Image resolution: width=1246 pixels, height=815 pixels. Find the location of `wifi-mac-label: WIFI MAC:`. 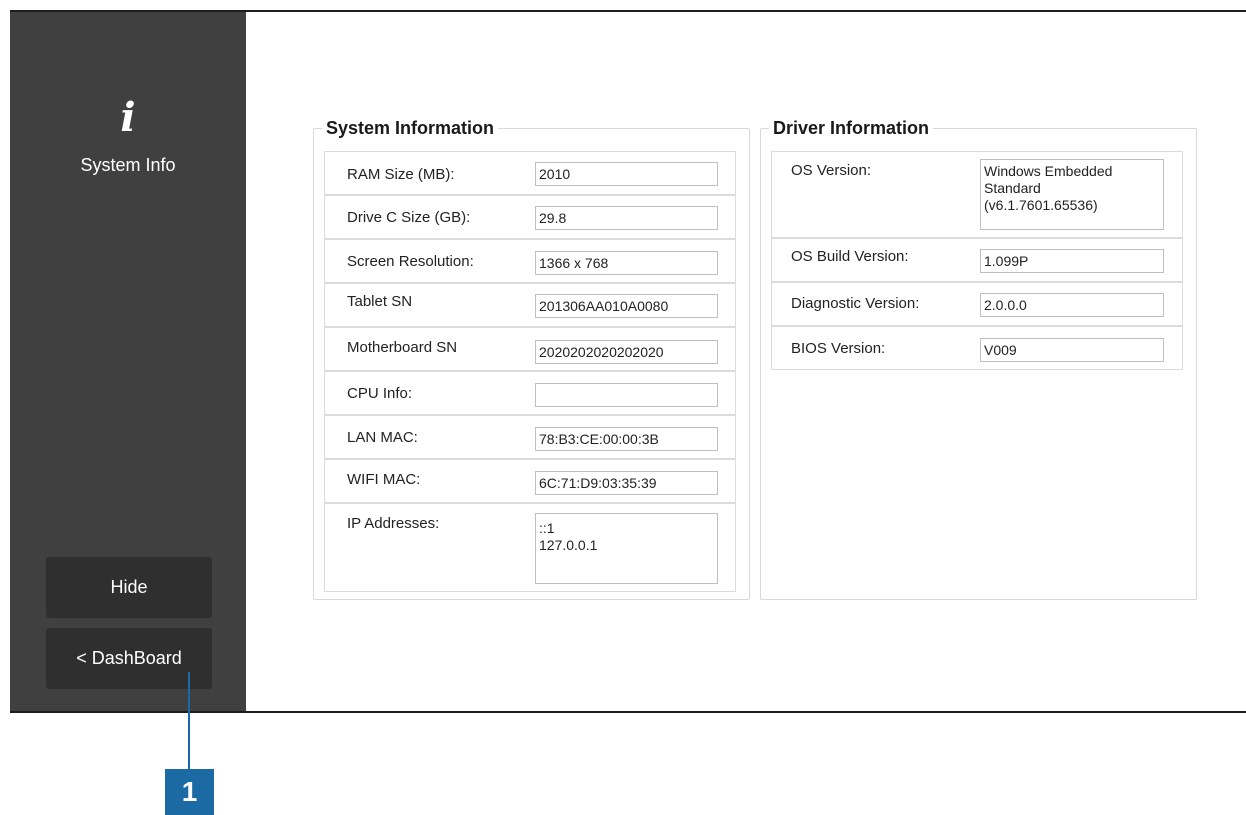

wifi-mac-label: WIFI MAC: is located at coordinates (384, 479).